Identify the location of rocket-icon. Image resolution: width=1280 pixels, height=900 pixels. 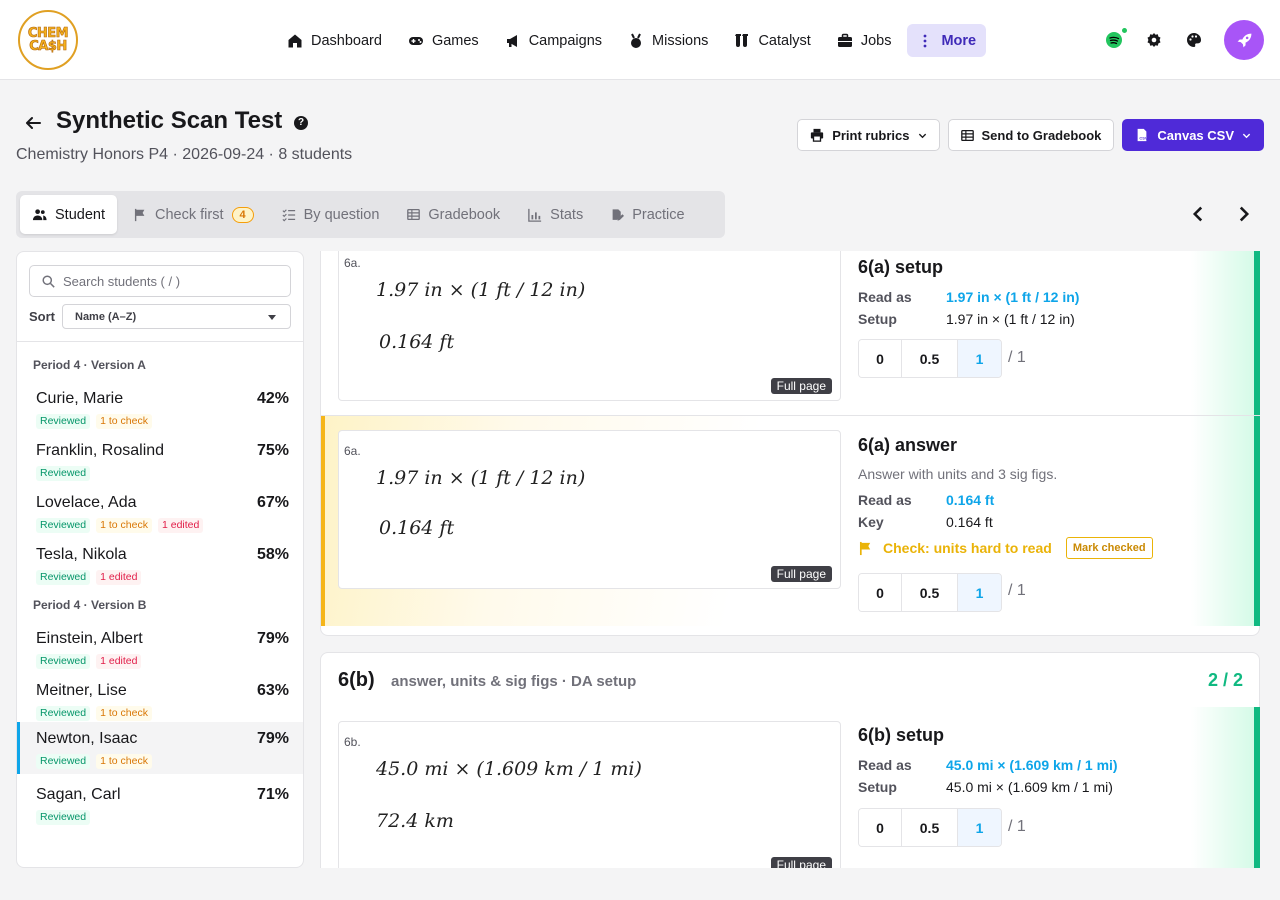
(1244, 40).